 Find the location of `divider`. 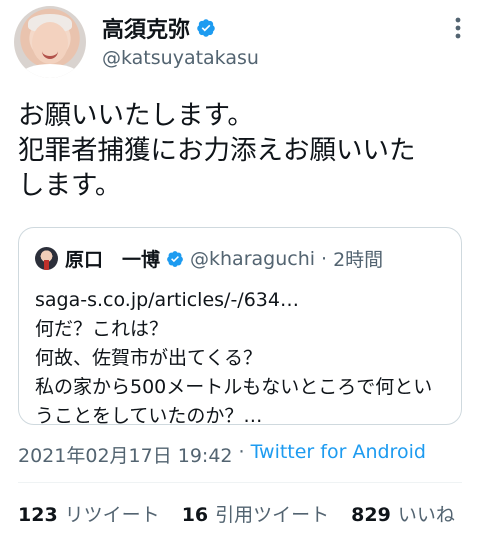

divider is located at coordinates (240, 482).